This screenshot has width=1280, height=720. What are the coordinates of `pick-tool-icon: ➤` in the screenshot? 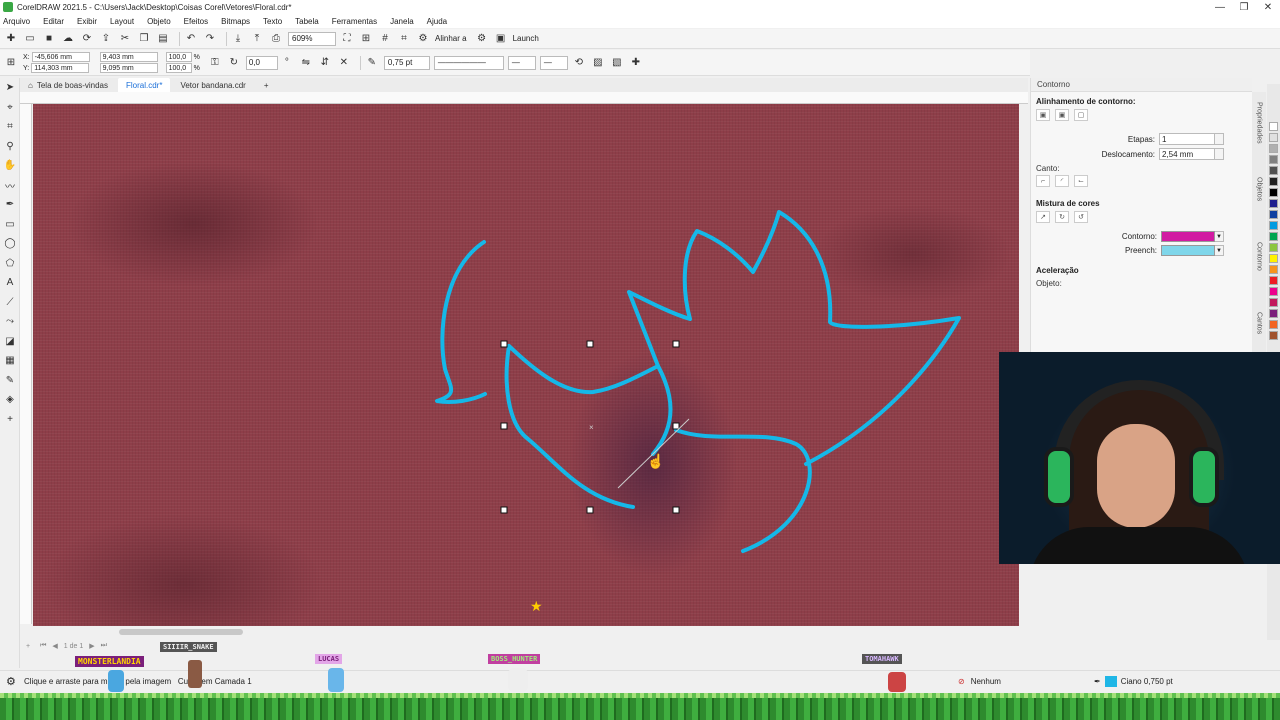 It's located at (10, 88).